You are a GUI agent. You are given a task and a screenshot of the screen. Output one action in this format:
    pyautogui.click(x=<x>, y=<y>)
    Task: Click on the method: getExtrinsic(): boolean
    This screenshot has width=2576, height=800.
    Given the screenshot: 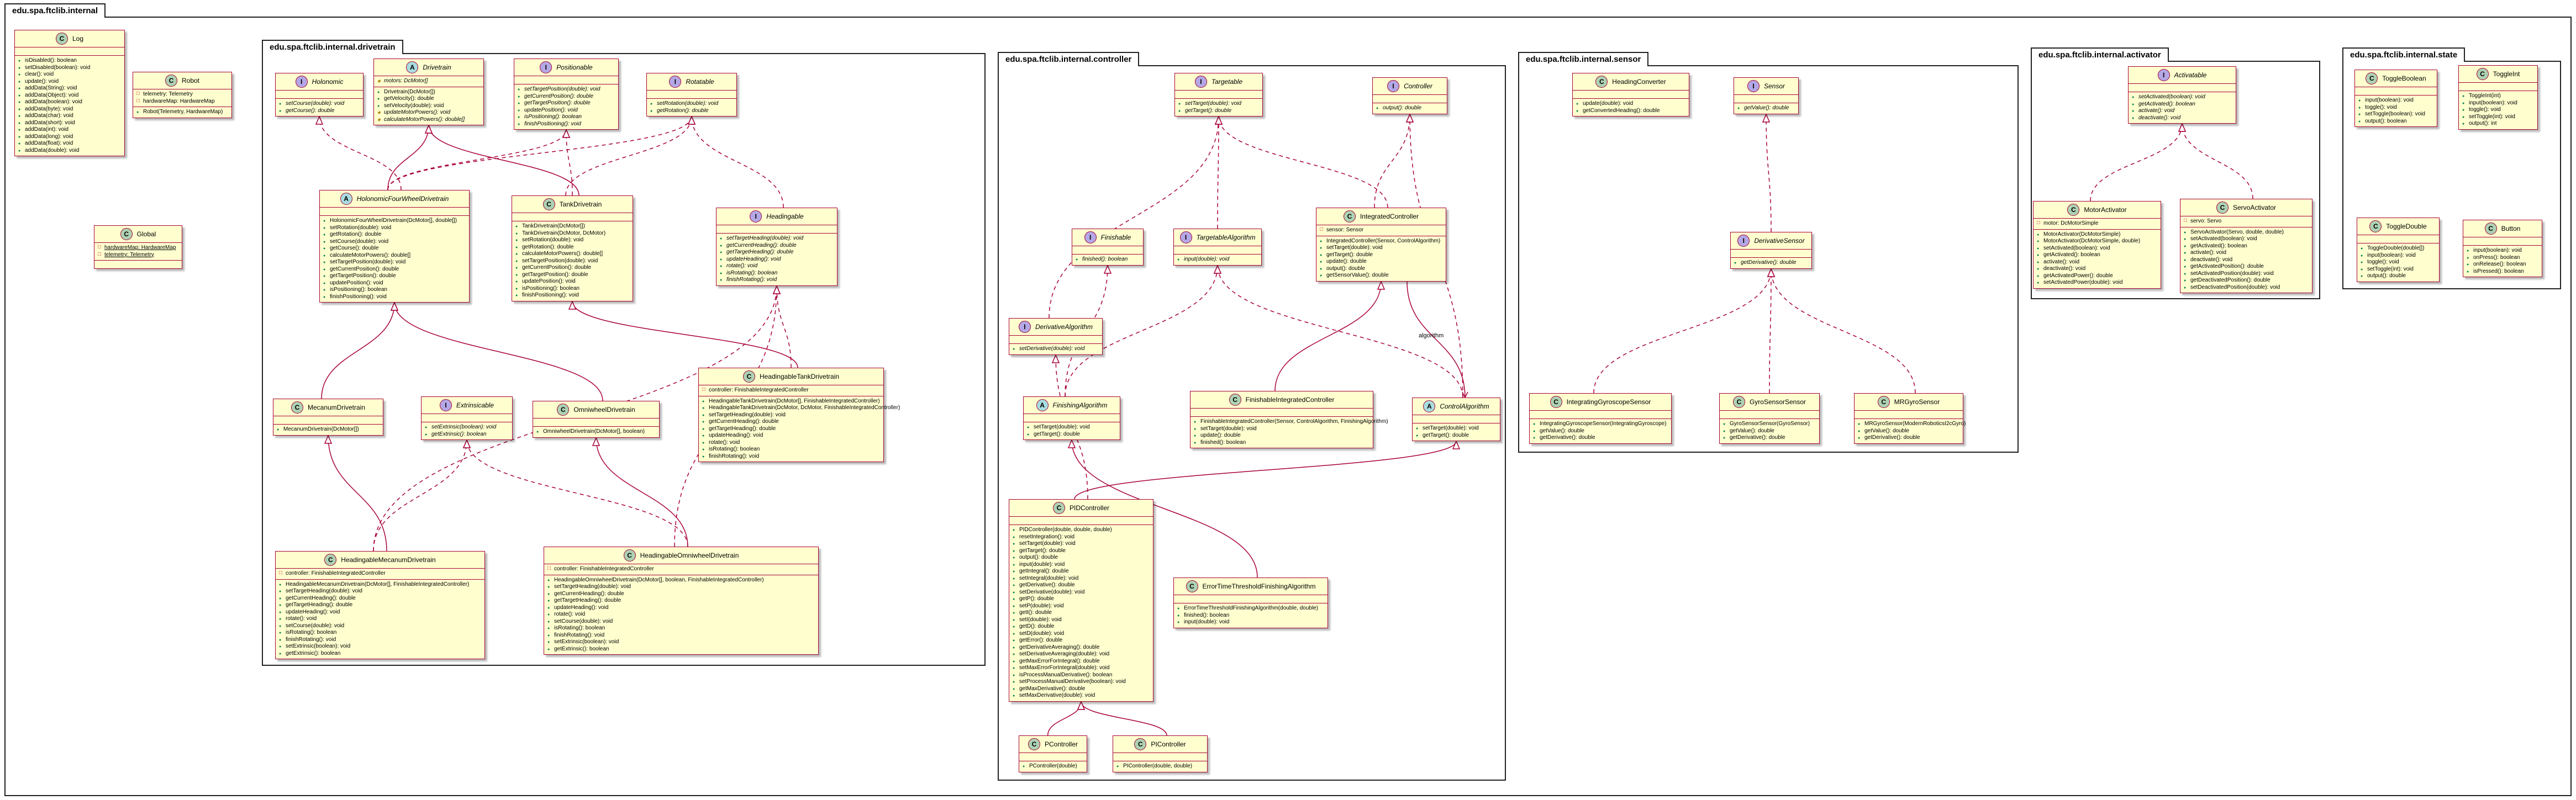 What is the action you would take?
    pyautogui.click(x=467, y=434)
    